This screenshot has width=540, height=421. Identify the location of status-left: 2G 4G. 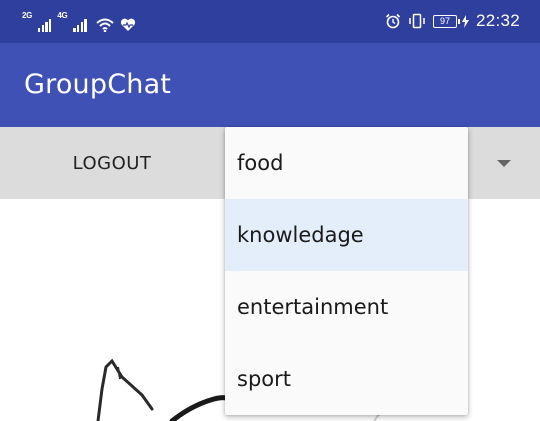
(79, 21).